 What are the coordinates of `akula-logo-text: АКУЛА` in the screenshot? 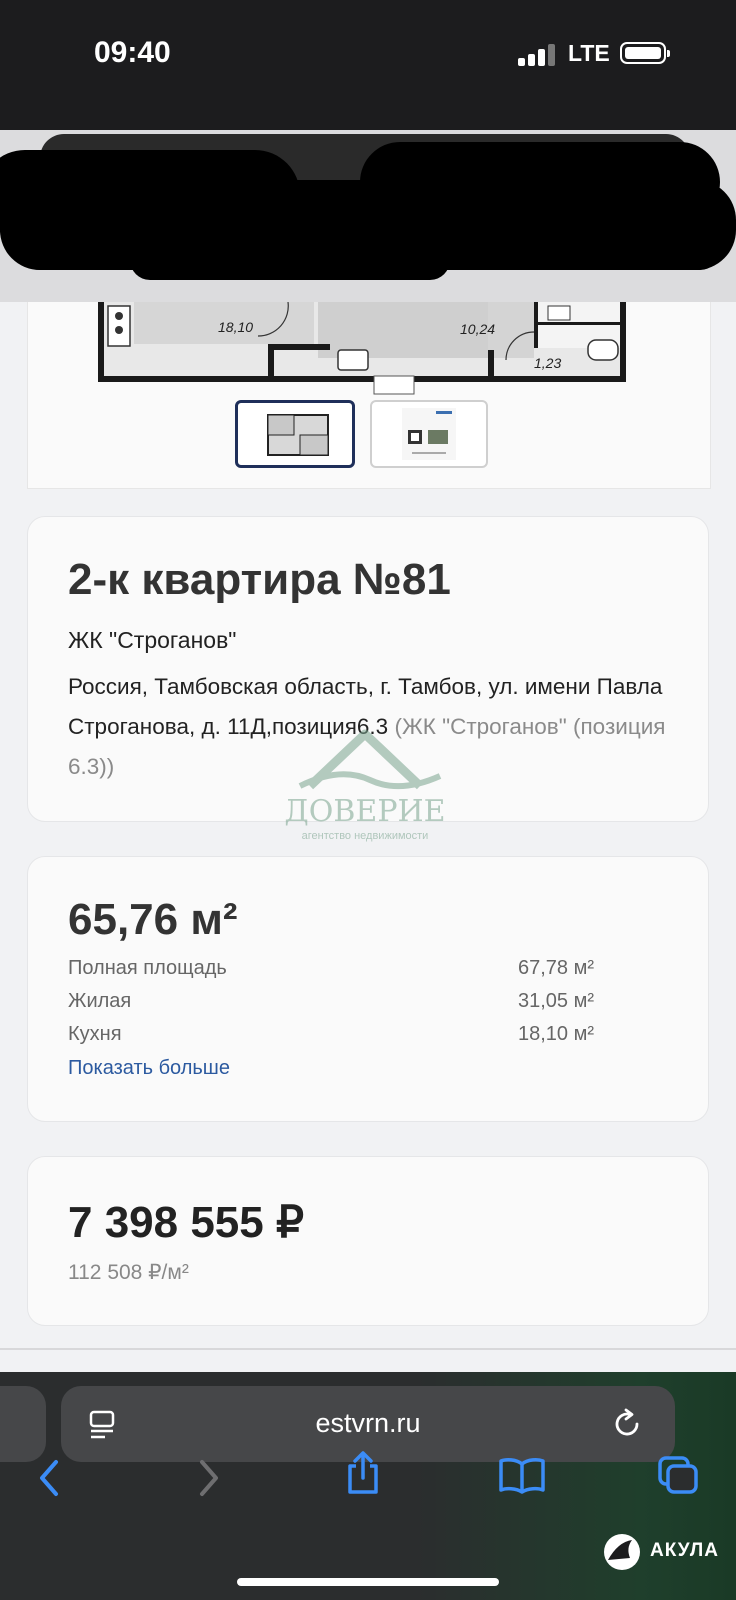 It's located at (684, 1550).